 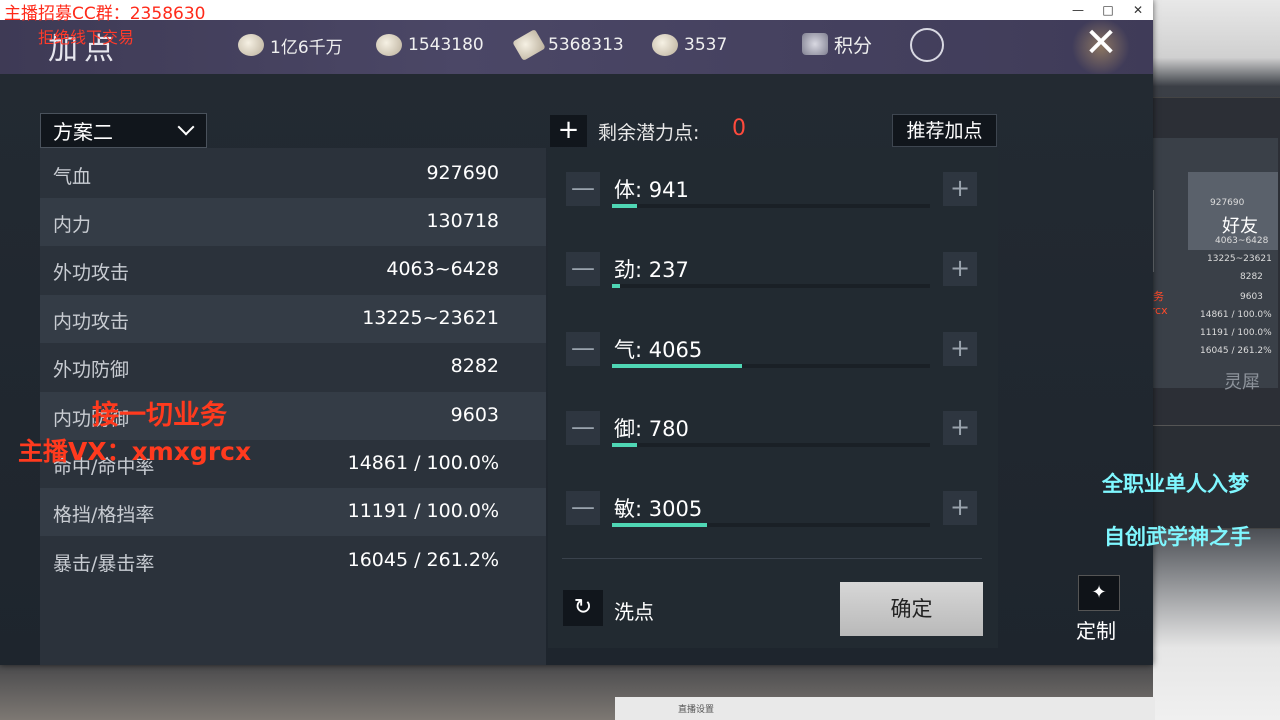 I want to click on attr-value: 3005, so click(x=675, y=509).